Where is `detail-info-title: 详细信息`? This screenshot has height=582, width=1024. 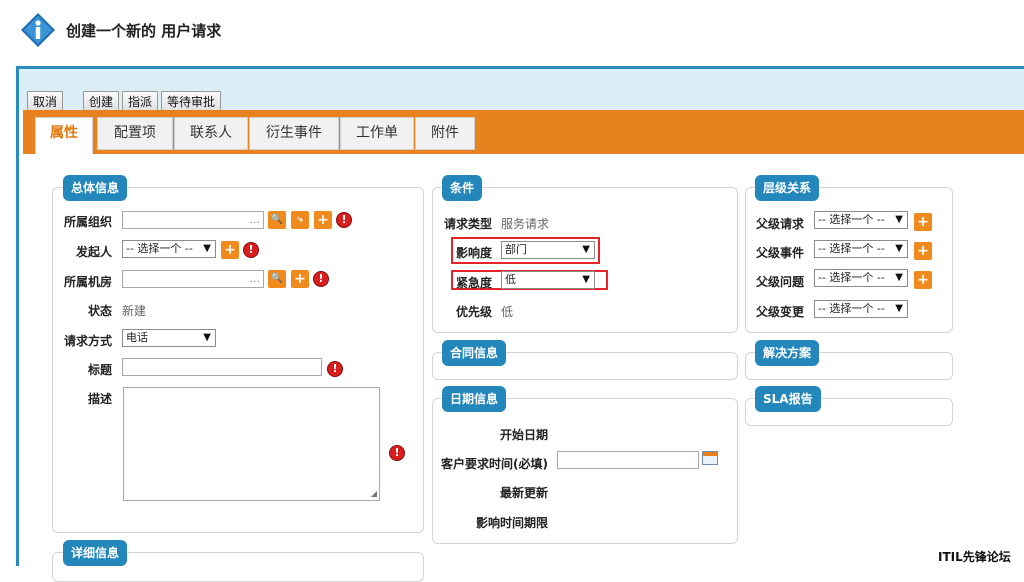
detail-info-title: 详细信息 is located at coordinates (95, 553).